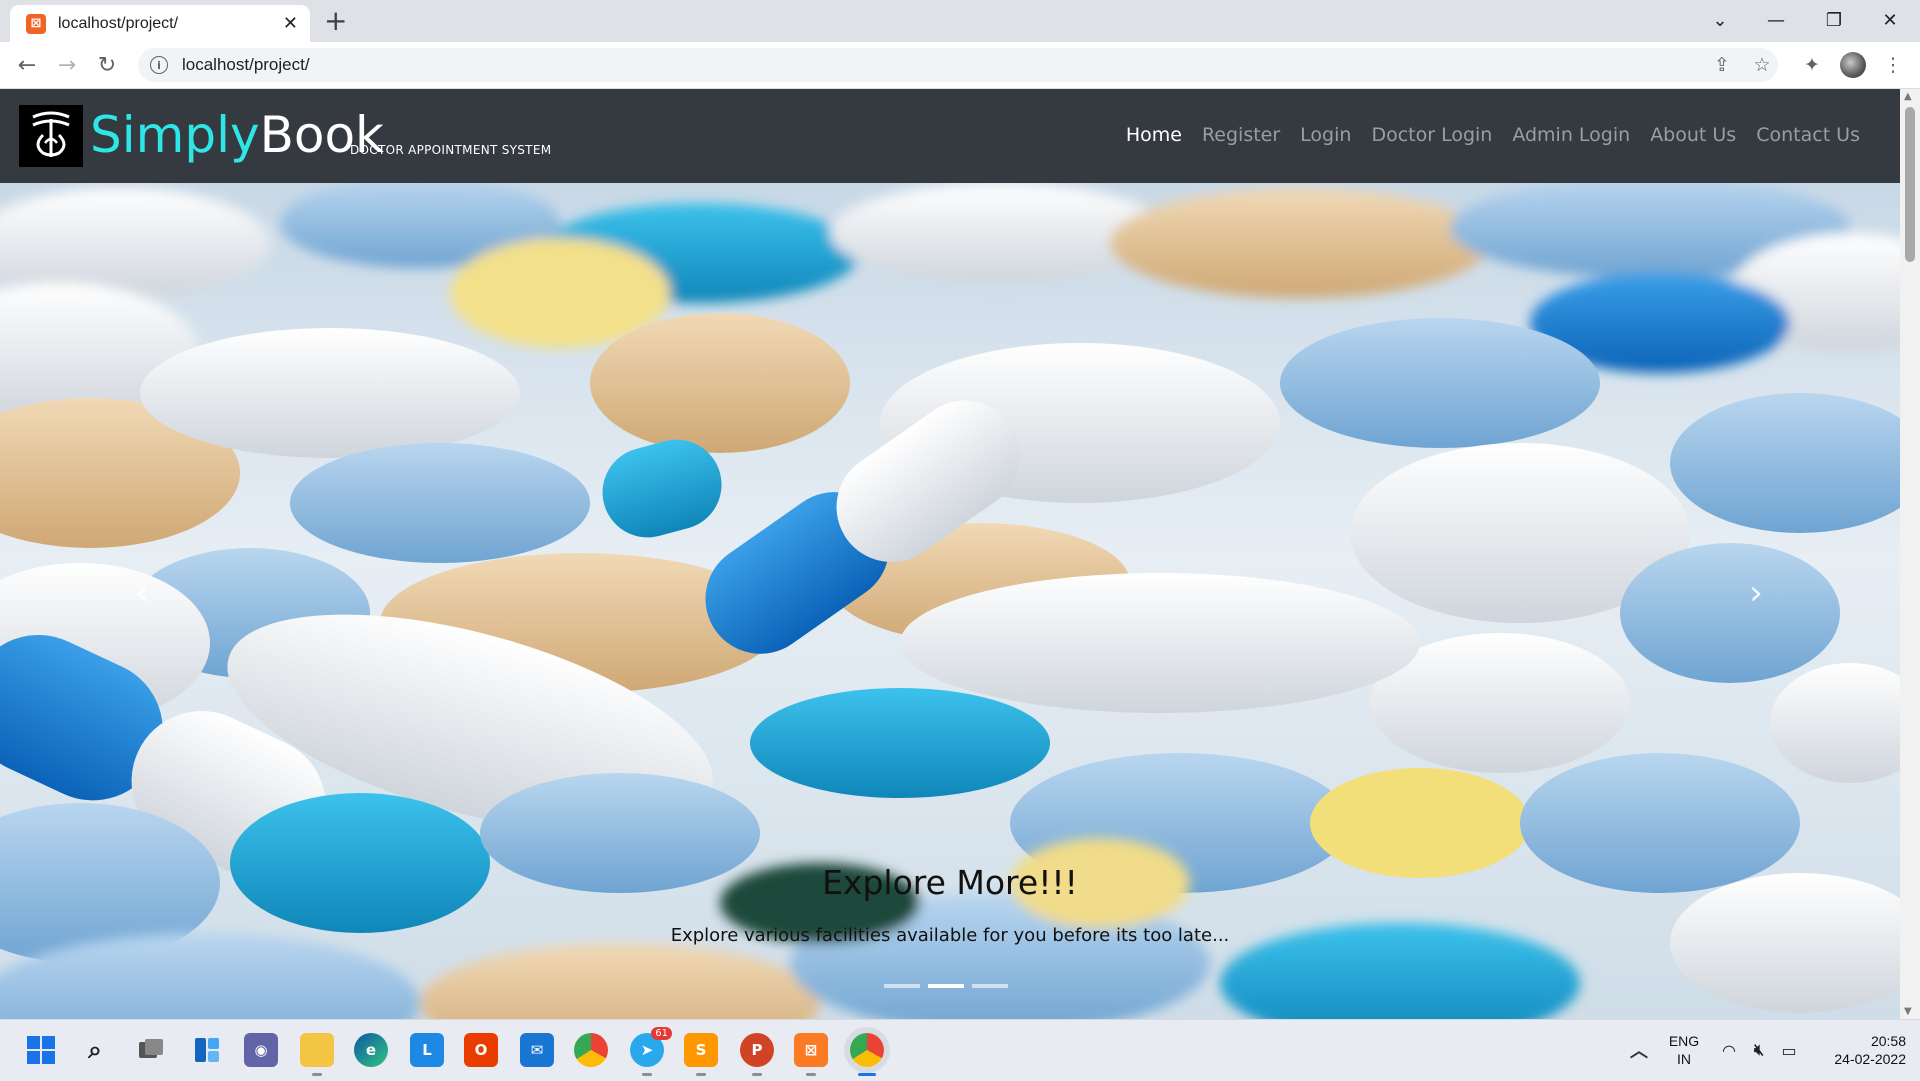 This screenshot has width=1920, height=1081. What do you see at coordinates (1808, 135) in the screenshot?
I see `nav-contact-us: Contact Us` at bounding box center [1808, 135].